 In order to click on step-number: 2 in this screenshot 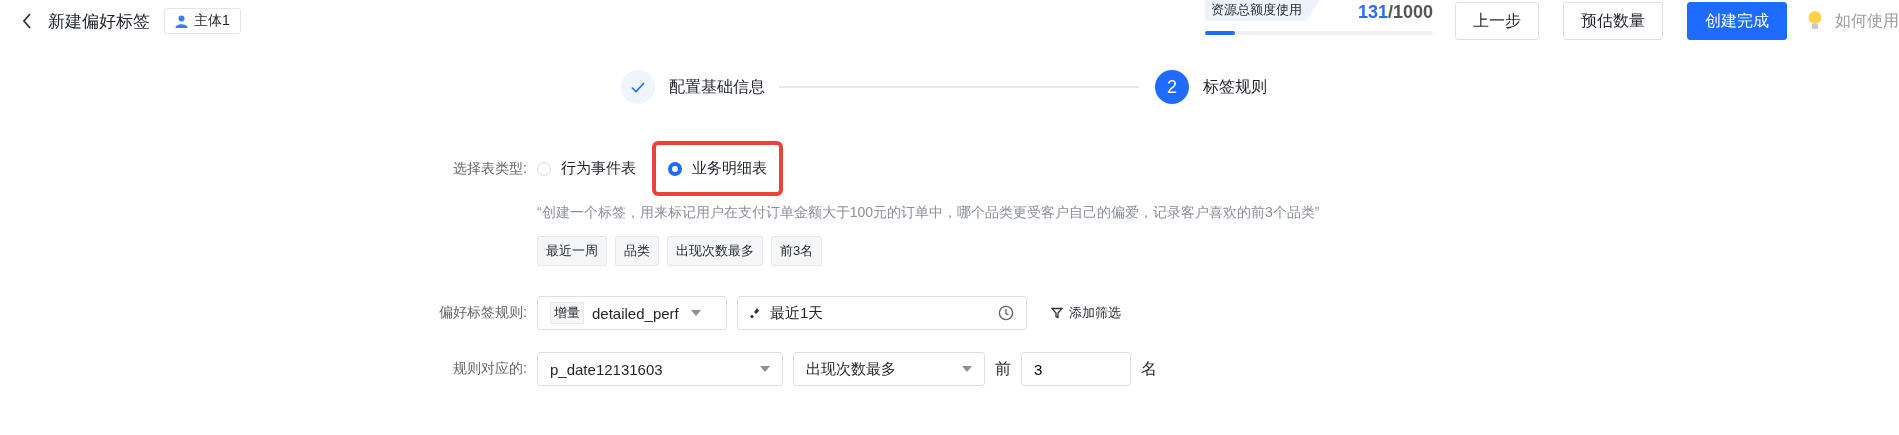, I will do `click(1172, 87)`.